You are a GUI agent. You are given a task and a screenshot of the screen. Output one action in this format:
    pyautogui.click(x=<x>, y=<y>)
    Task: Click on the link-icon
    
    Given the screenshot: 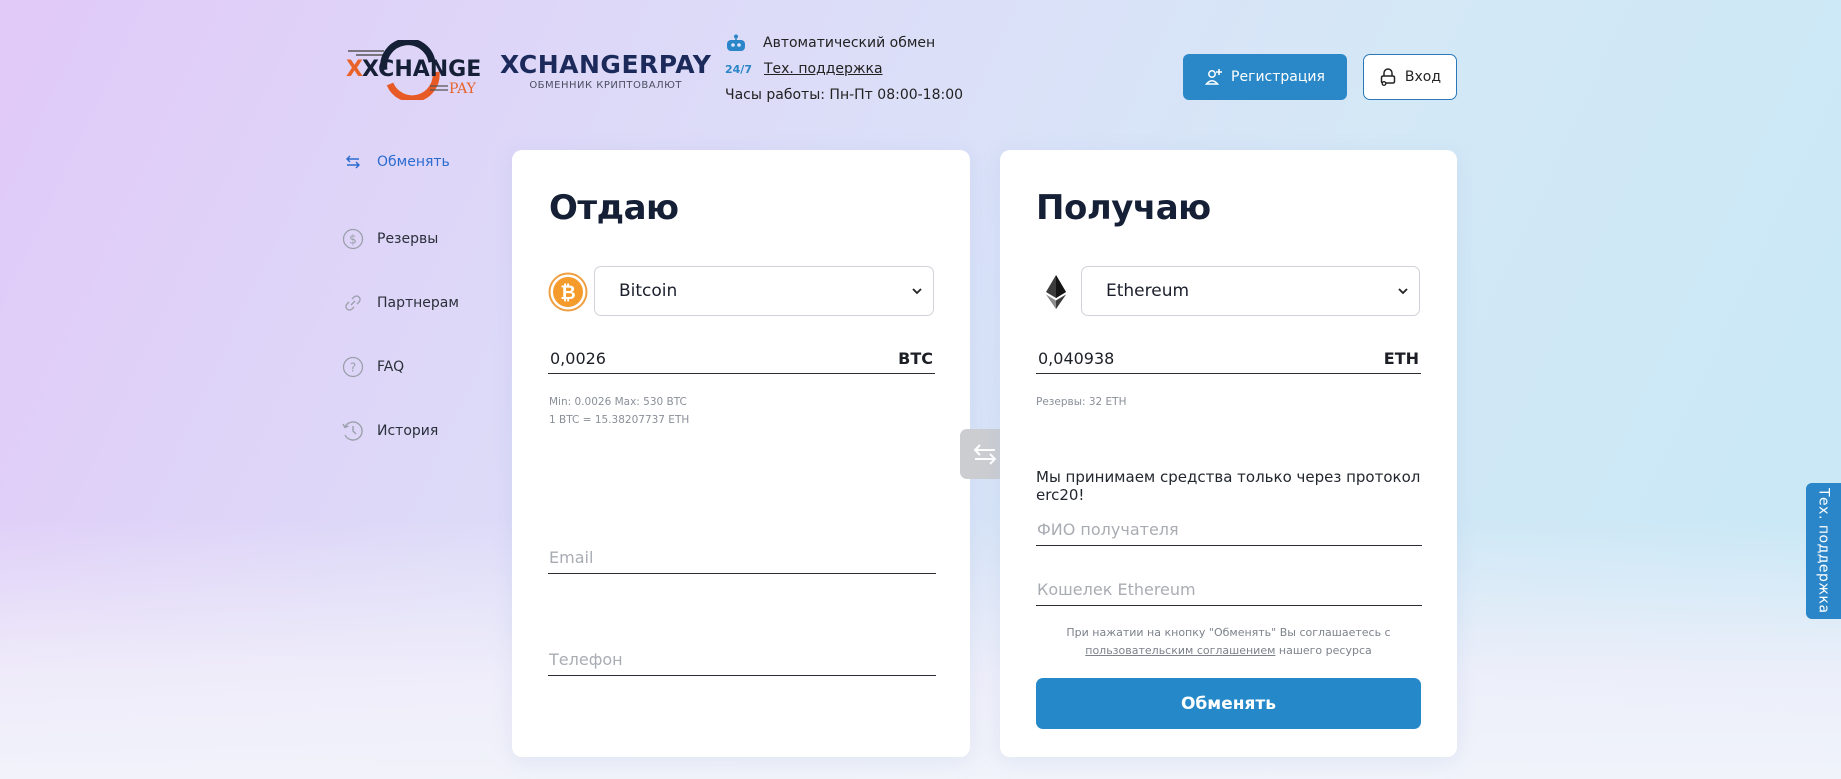 What is the action you would take?
    pyautogui.click(x=353, y=303)
    